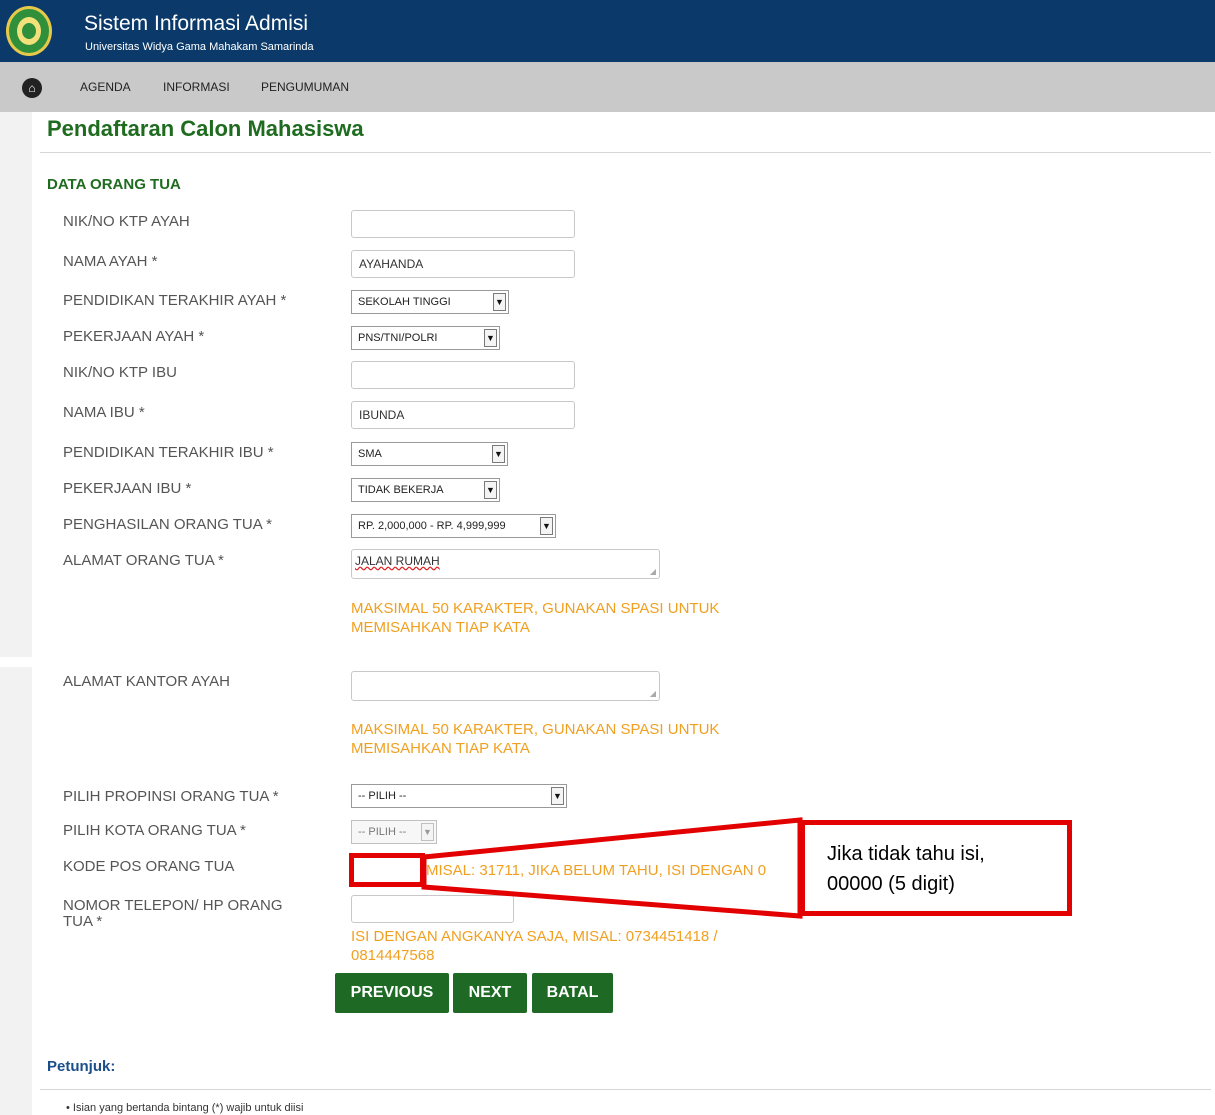 This screenshot has height=1115, width=1215. Describe the element at coordinates (906, 854) in the screenshot. I see `annotation-line: Jika tidak tahu isi,` at that location.